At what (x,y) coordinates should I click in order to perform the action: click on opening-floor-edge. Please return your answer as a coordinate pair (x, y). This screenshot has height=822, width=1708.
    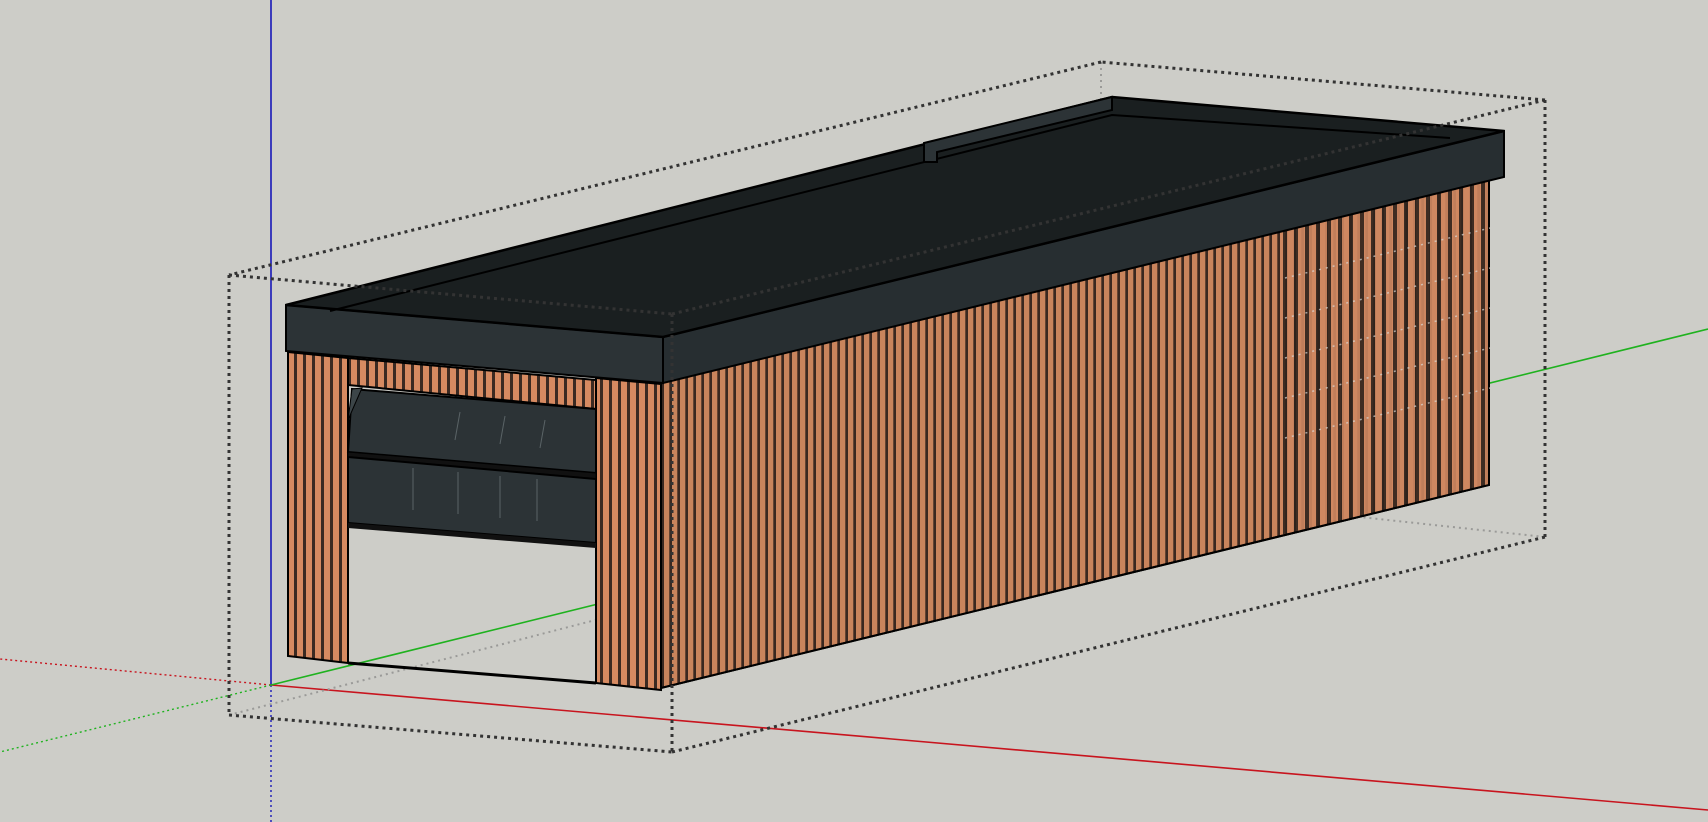
    Looking at the image, I should click on (472, 673).